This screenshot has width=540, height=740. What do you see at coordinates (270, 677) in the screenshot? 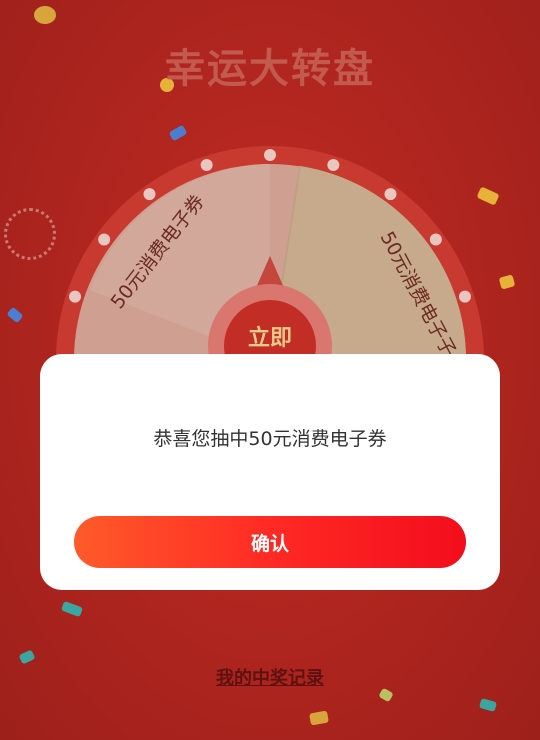
I see `my-prize-records-link: 我的中奖记录` at bounding box center [270, 677].